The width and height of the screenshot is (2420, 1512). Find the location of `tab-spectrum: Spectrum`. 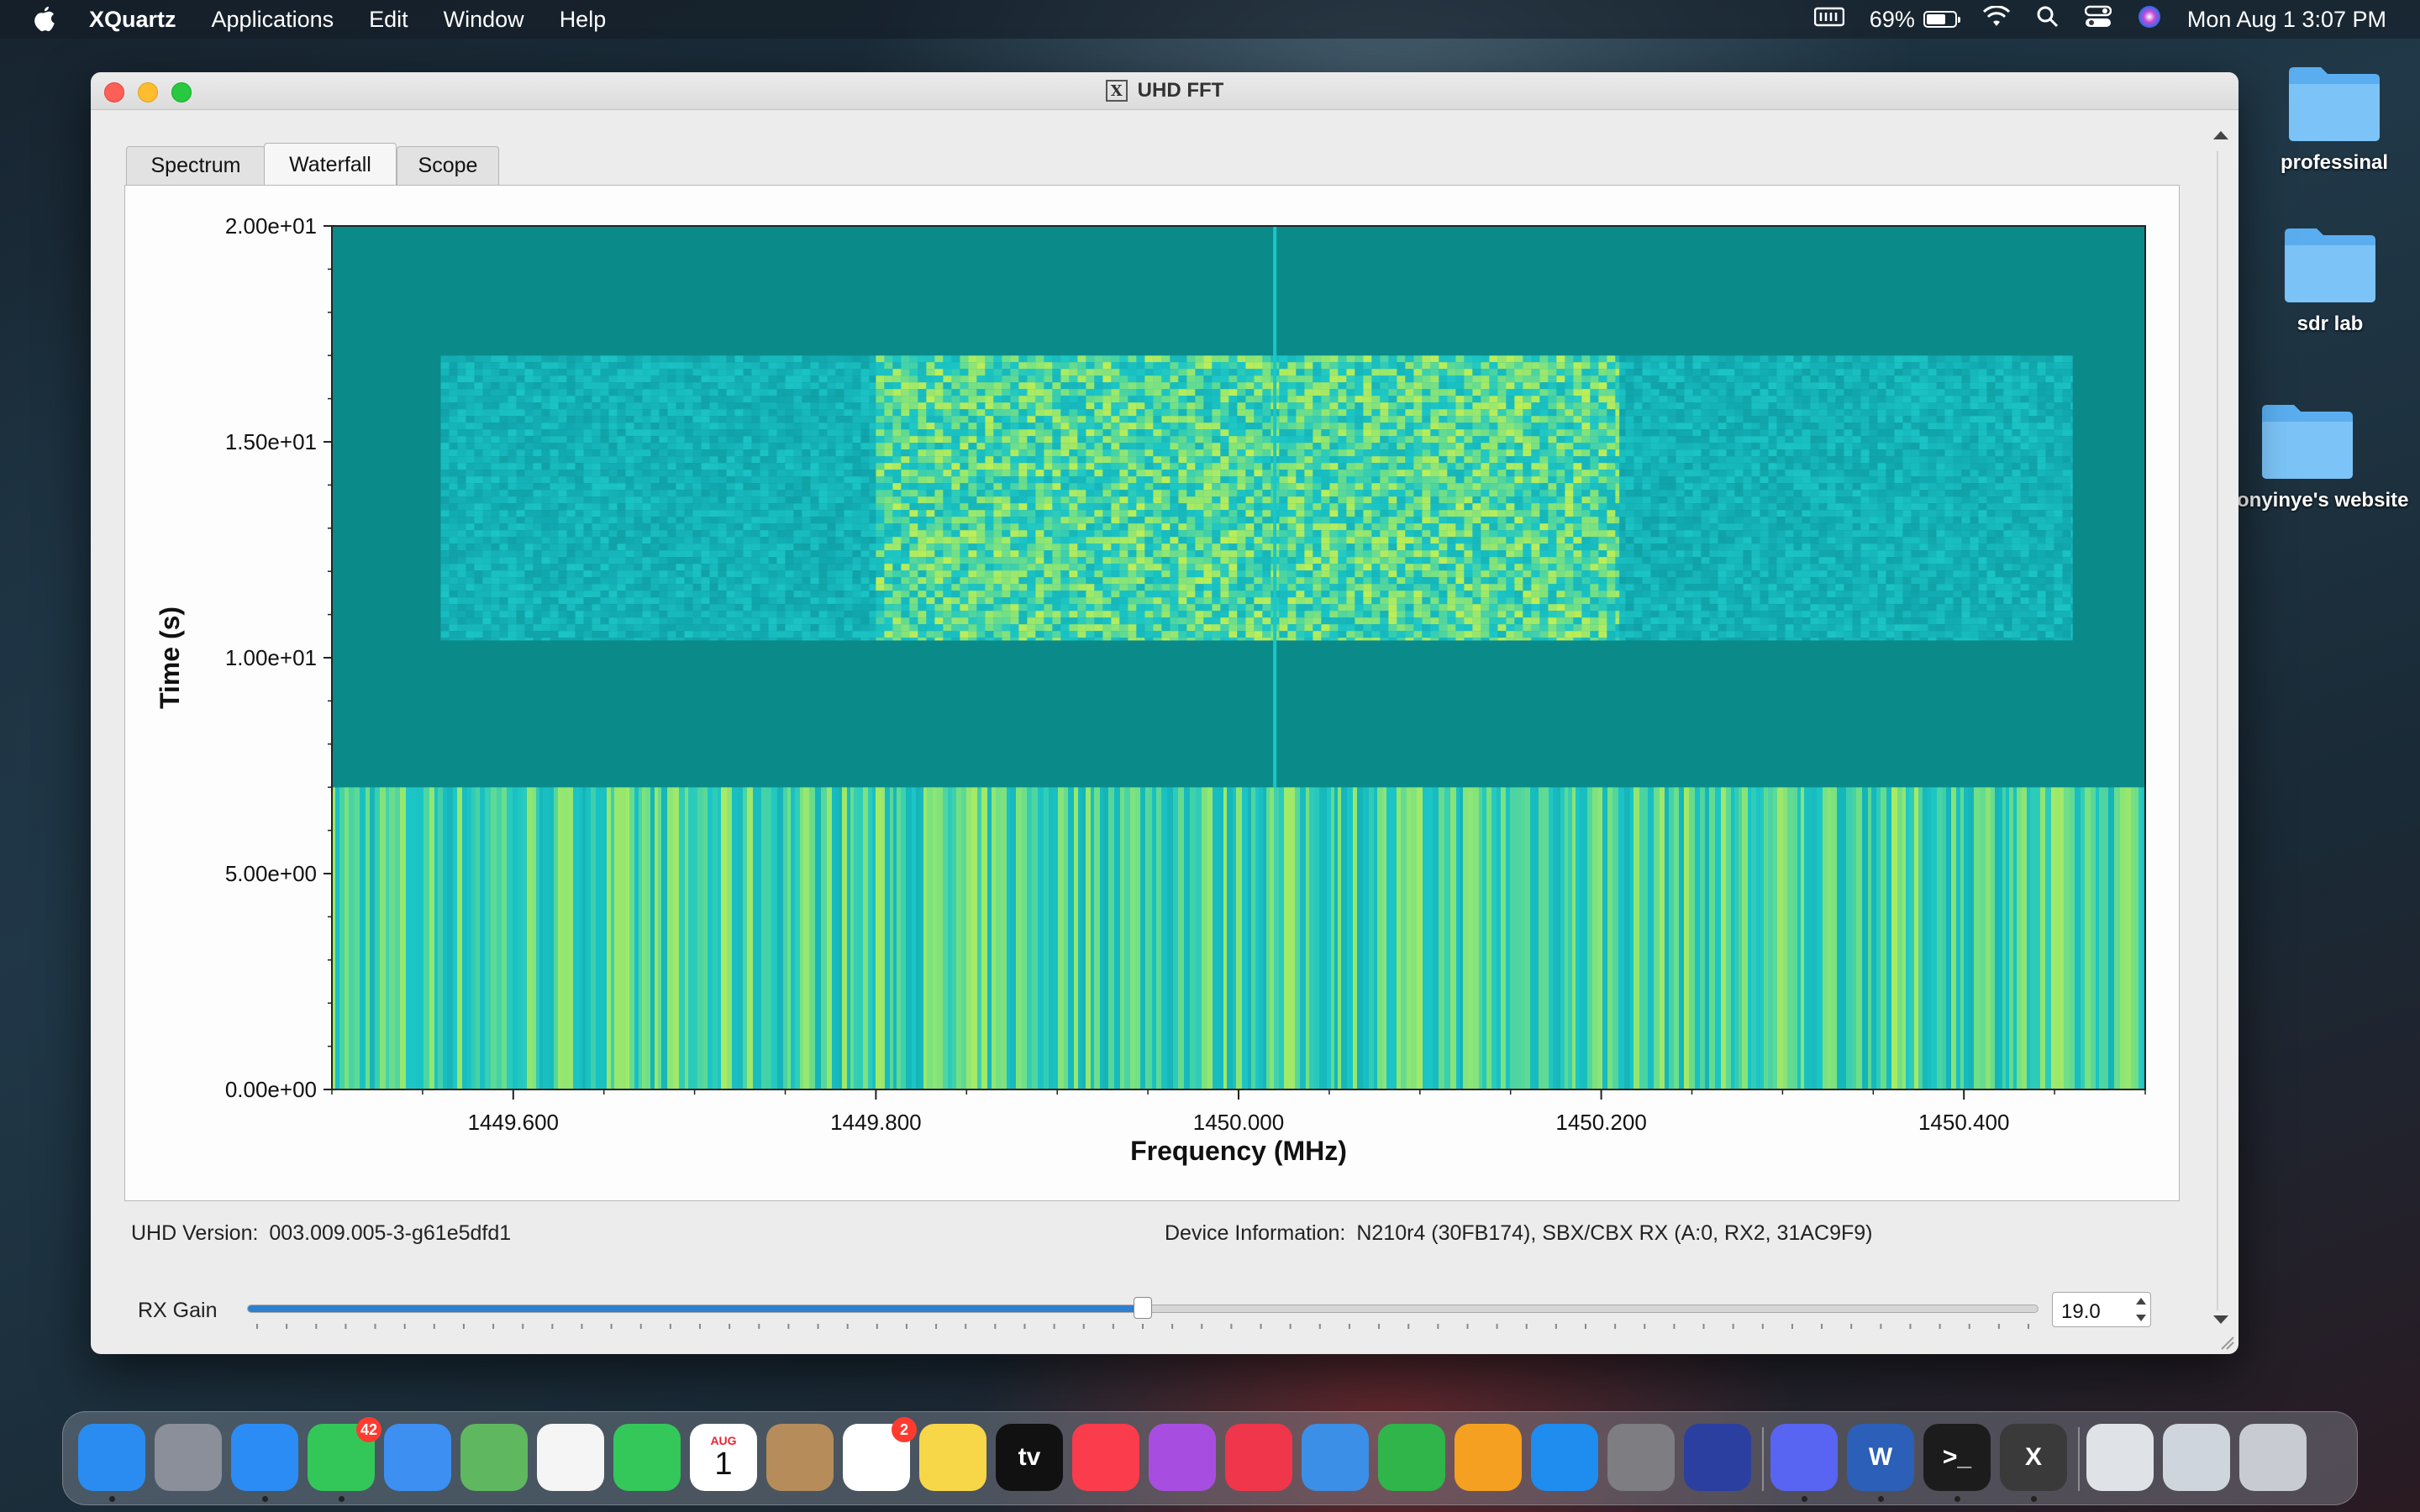

tab-spectrum: Spectrum is located at coordinates (196, 165).